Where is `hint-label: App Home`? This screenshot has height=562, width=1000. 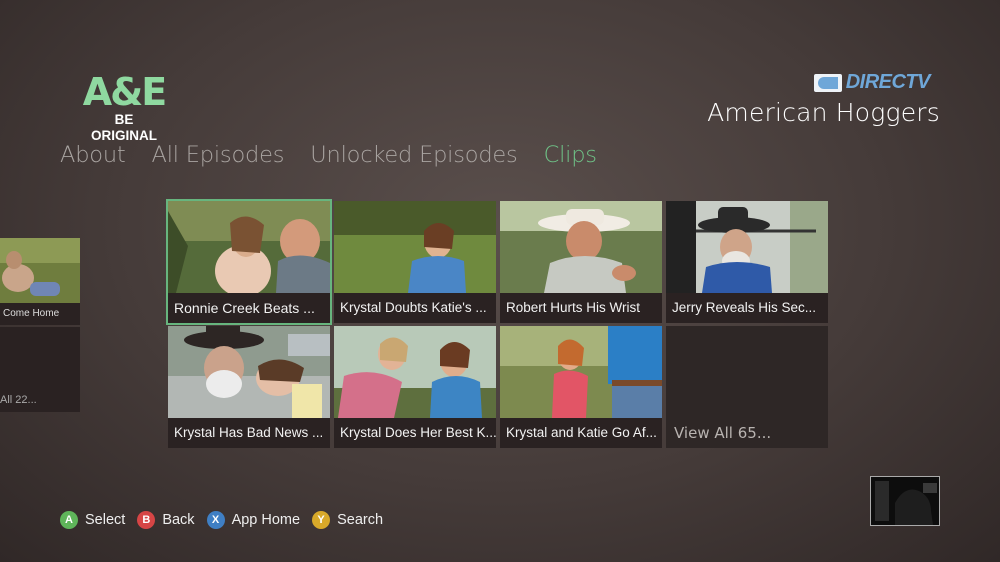
hint-label: App Home is located at coordinates (266, 520).